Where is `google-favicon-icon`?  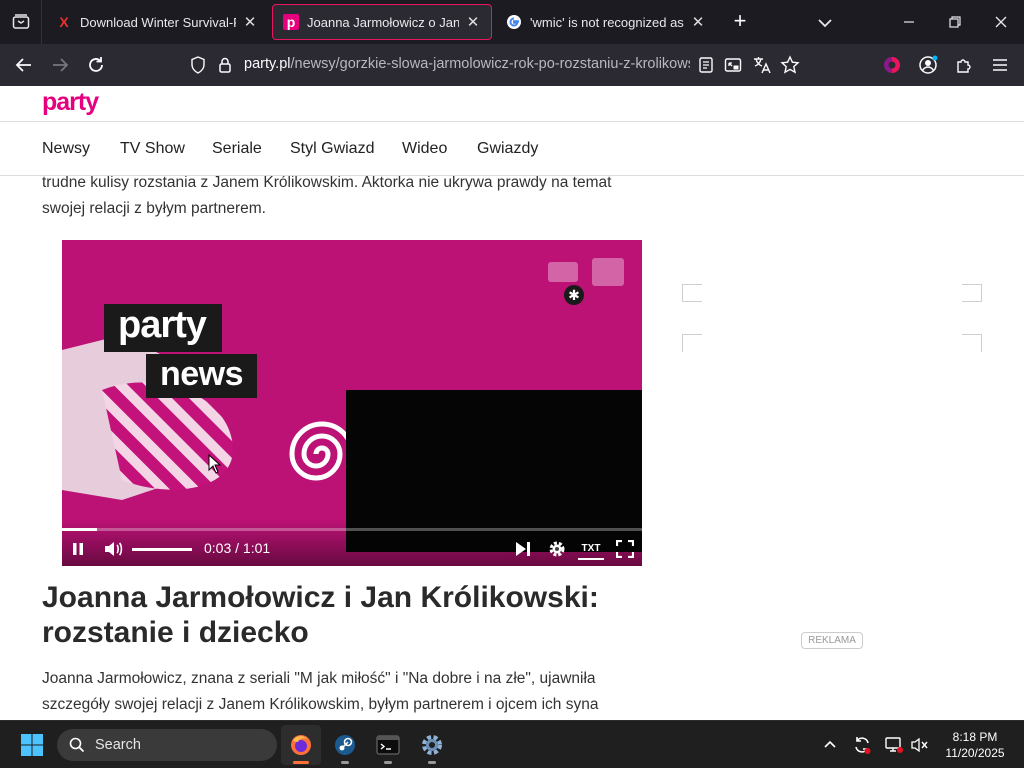 google-favicon-icon is located at coordinates (514, 22).